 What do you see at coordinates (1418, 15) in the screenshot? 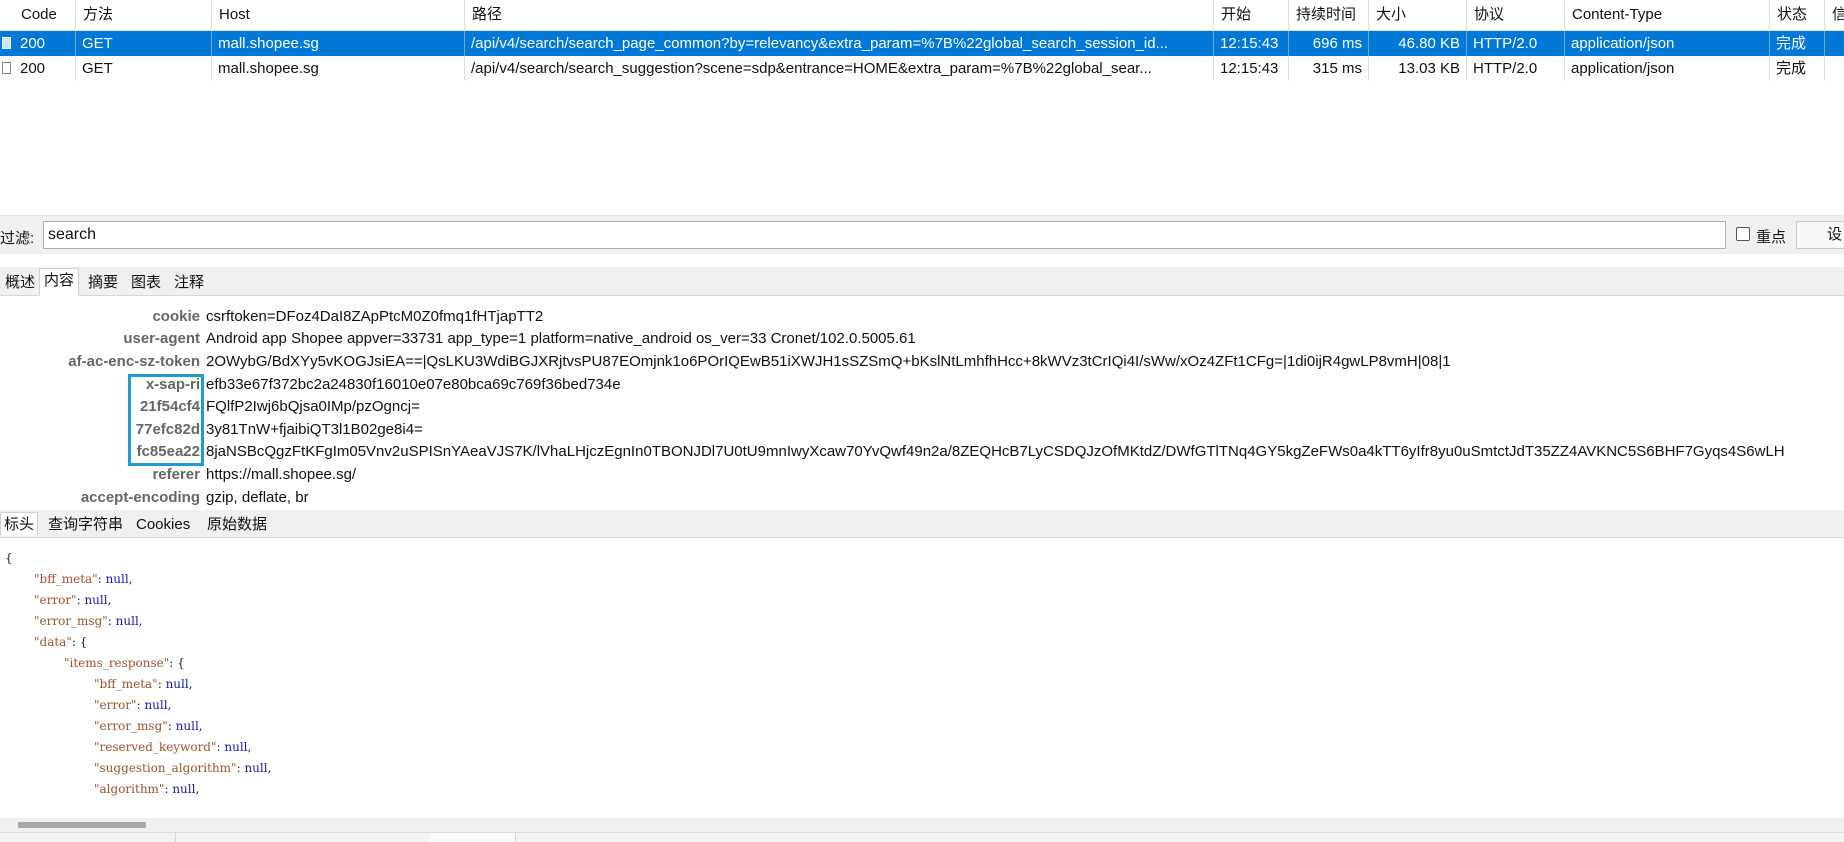
I see `column-size: 大小` at bounding box center [1418, 15].